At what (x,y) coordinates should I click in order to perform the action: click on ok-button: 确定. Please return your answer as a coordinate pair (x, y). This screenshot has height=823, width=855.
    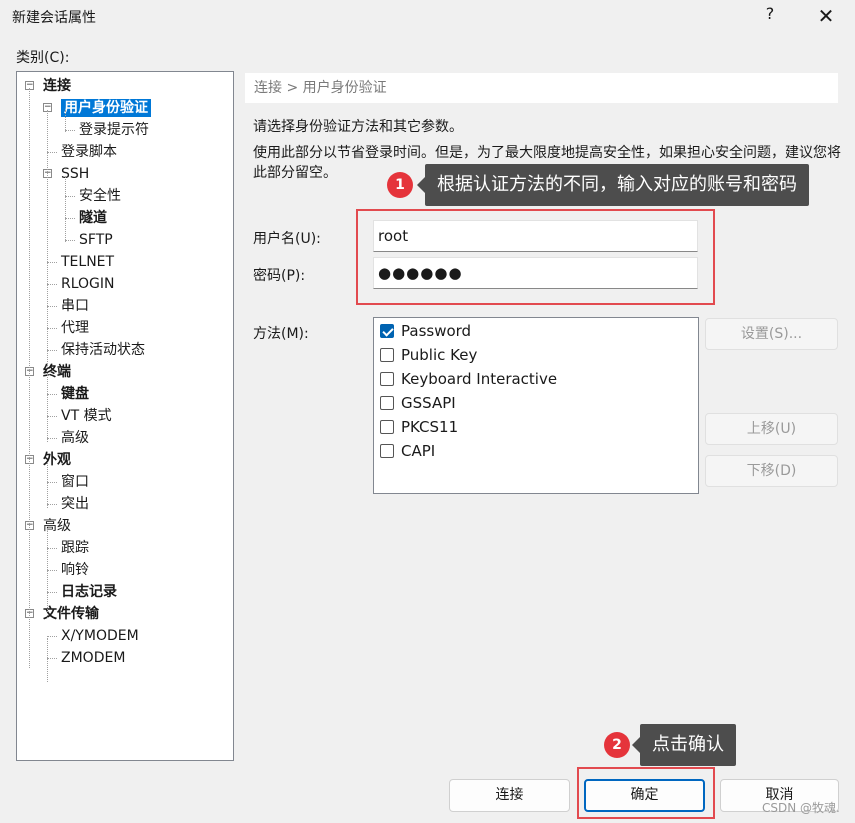
    Looking at the image, I should click on (644, 795).